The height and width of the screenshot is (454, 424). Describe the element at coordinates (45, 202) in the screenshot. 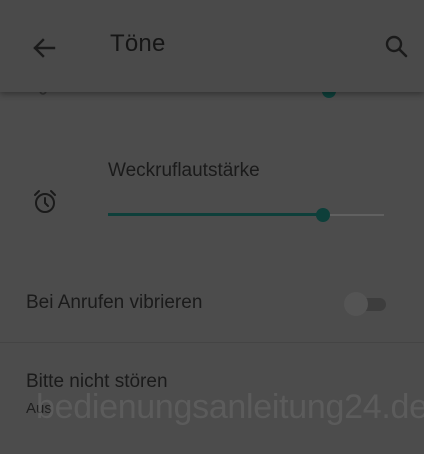

I see `alarm-clock-icon` at that location.